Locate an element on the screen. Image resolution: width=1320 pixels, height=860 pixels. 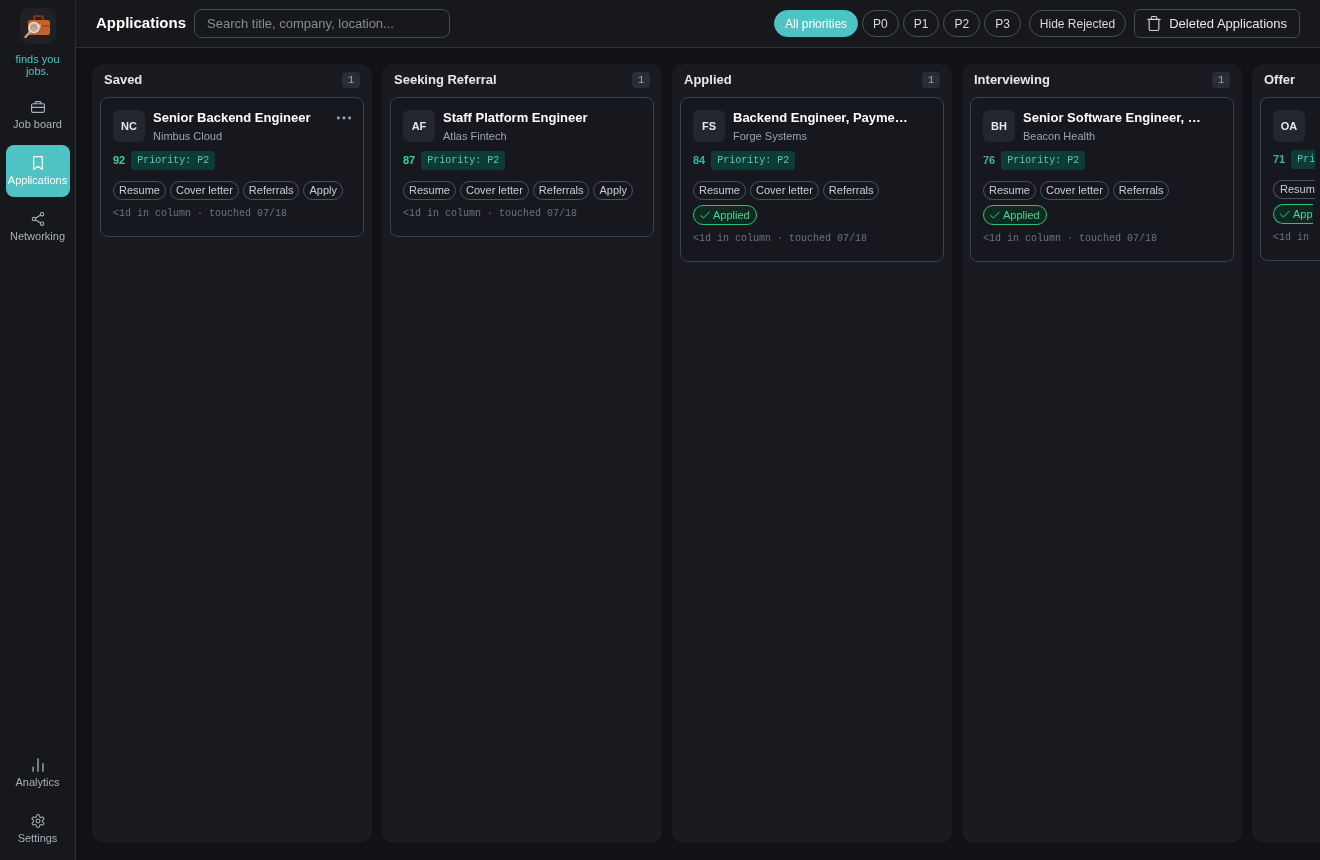
job-title: Staff Platform Engineer is located at coordinates (516, 118).